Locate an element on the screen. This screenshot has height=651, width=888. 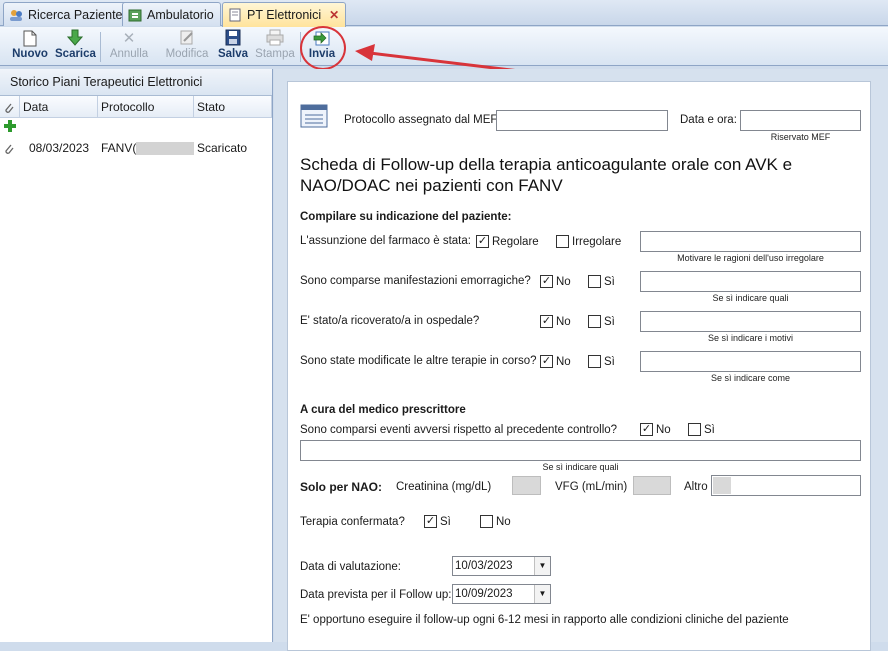
q2-si-checkbox is located at coordinates (594, 281).